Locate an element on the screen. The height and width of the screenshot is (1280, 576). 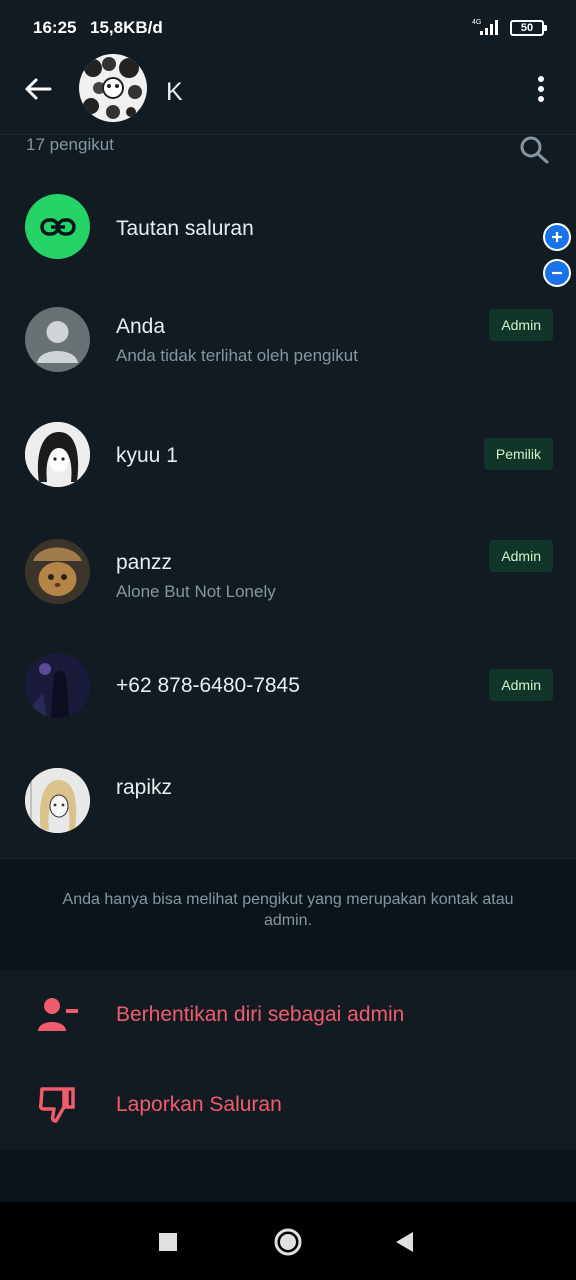
channel-avatar-image is located at coordinates (113, 88).